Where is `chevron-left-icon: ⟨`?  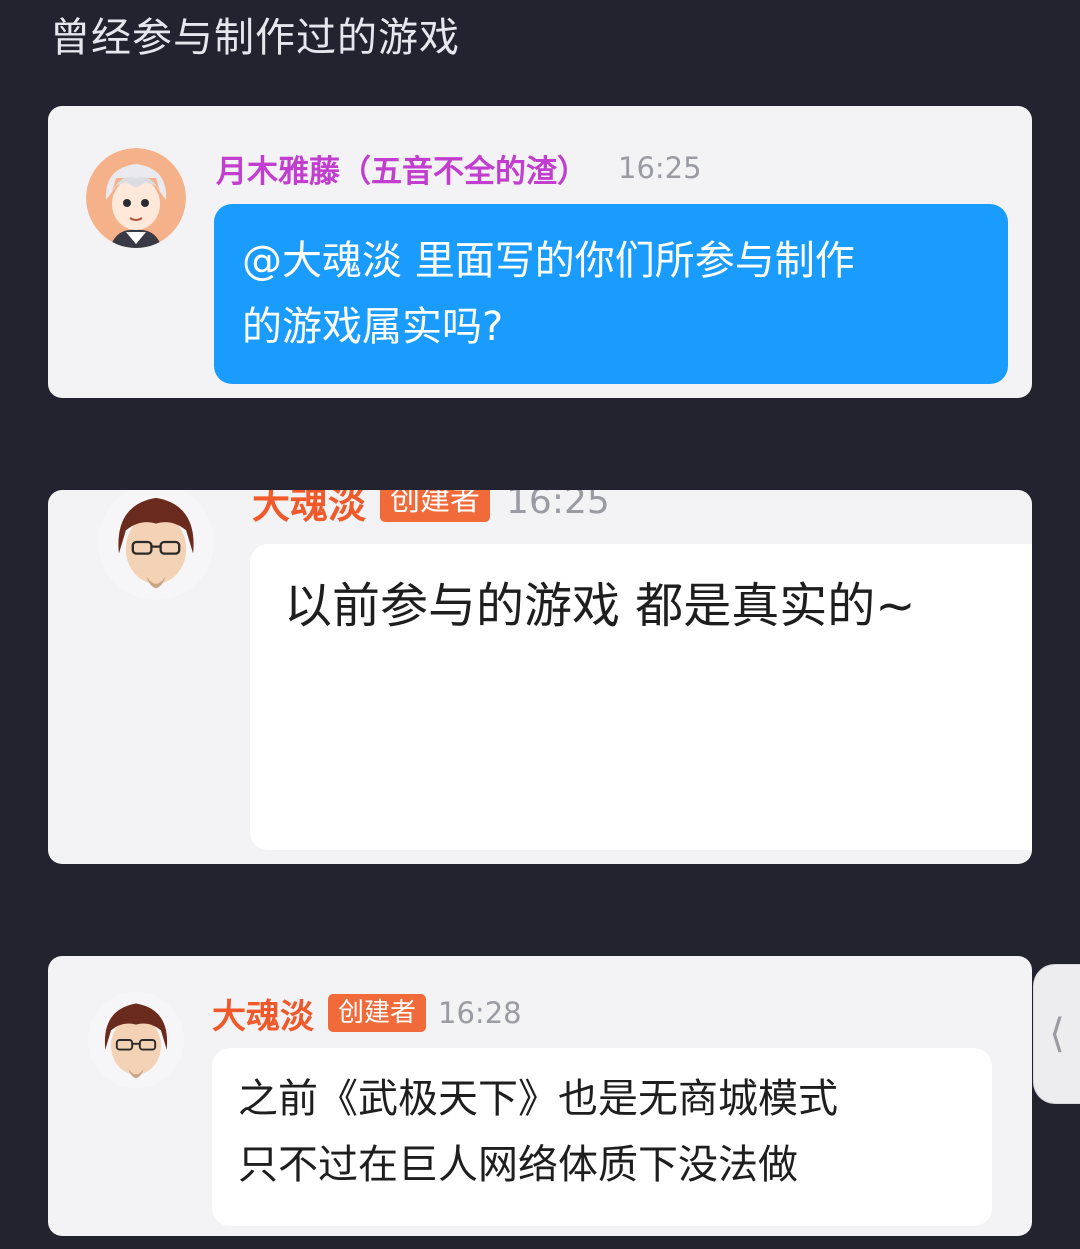
chevron-left-icon: ⟨ is located at coordinates (1057, 1034).